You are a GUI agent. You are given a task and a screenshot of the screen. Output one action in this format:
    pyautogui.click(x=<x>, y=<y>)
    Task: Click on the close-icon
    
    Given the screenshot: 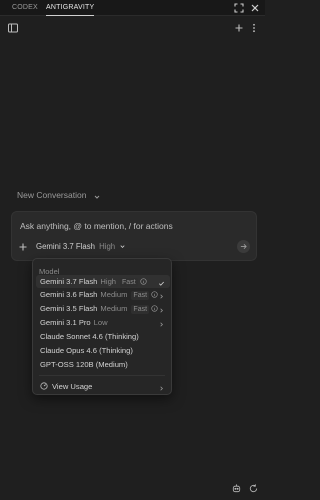 What is the action you would take?
    pyautogui.click(x=255, y=8)
    